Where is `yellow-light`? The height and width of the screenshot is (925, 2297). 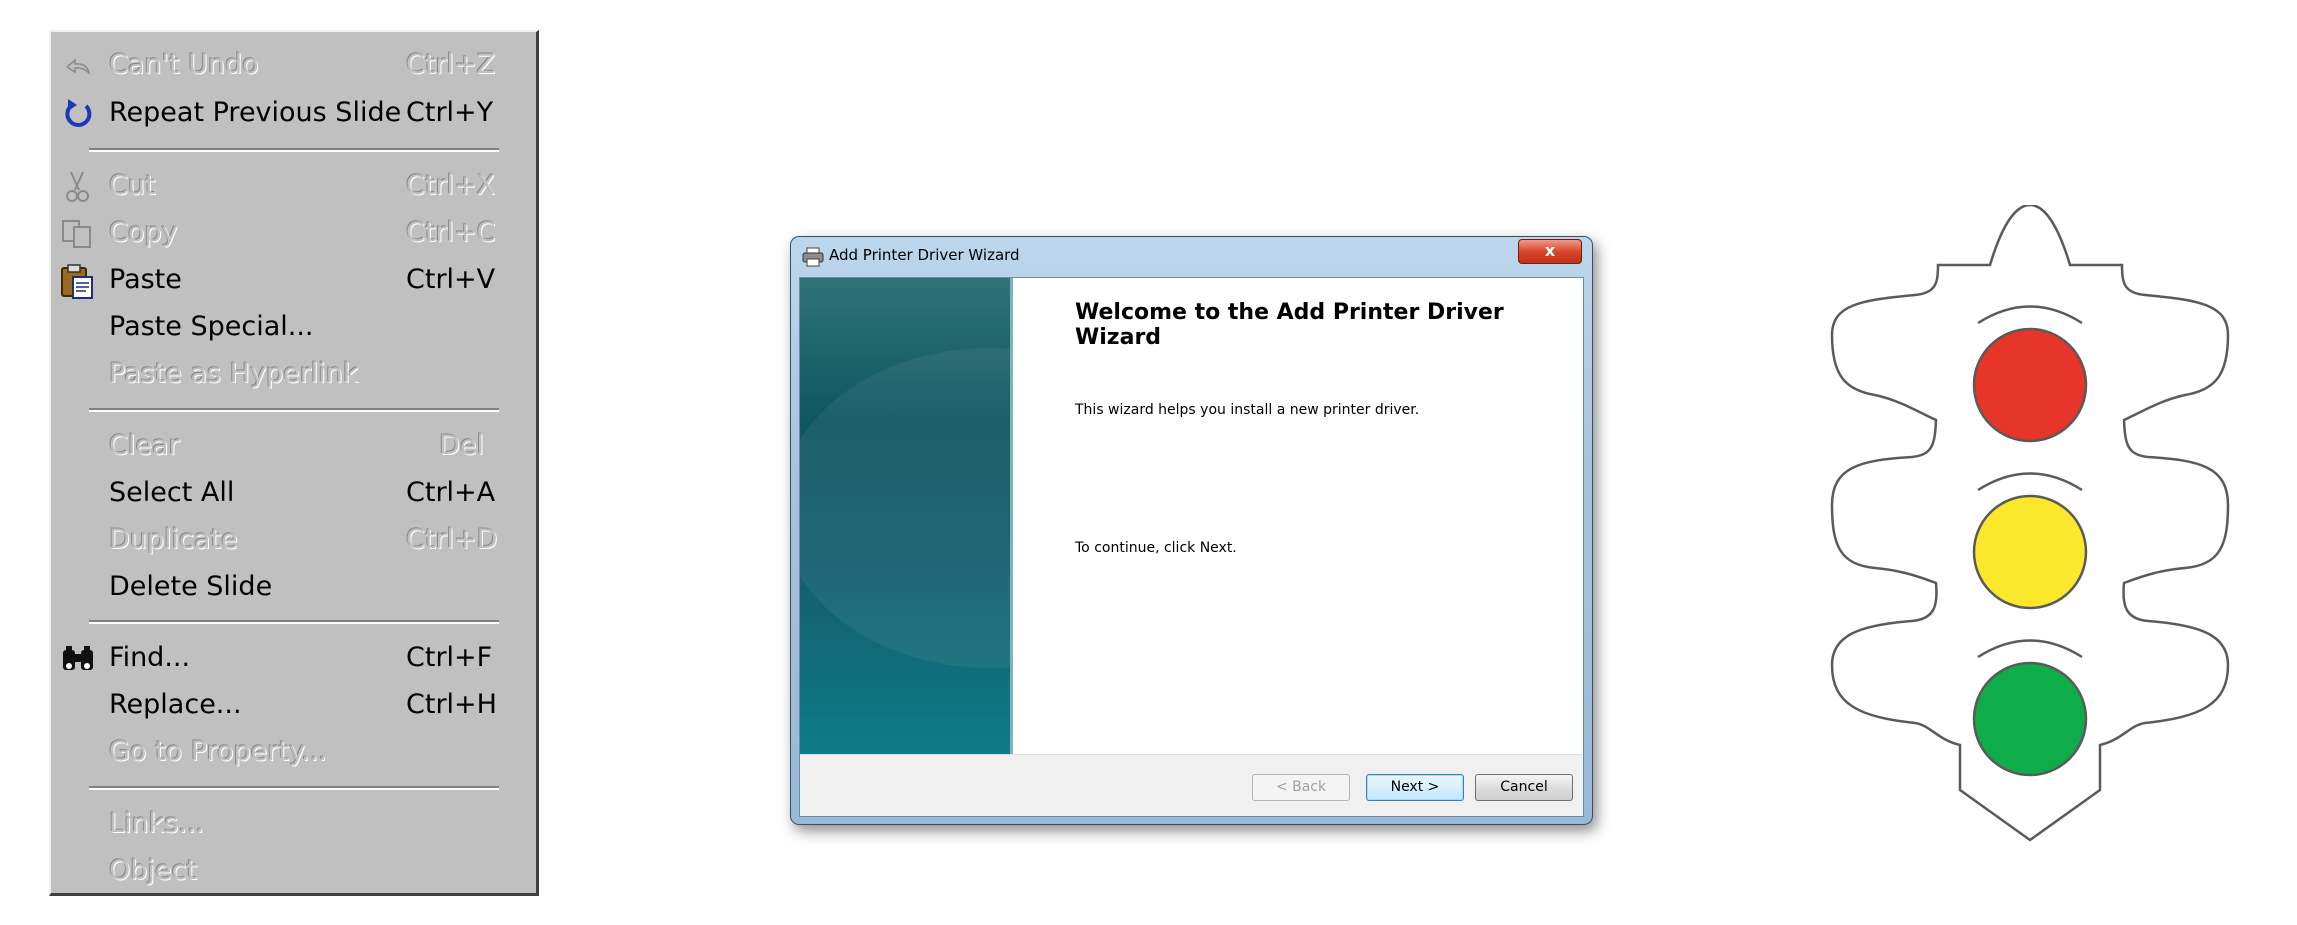 yellow-light is located at coordinates (2030, 552).